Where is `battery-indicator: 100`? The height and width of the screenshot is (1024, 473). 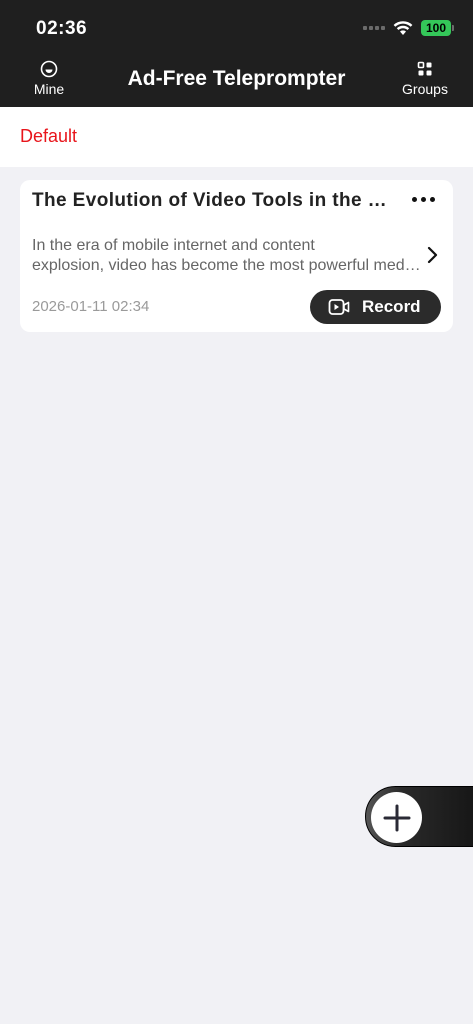
battery-indicator: 100 is located at coordinates (437, 28).